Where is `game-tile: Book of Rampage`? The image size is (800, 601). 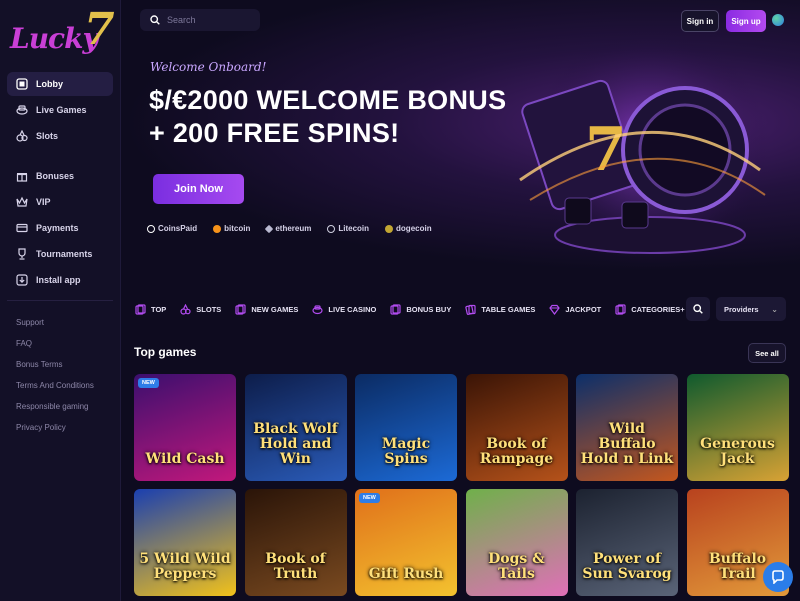
game-tile: Book of Rampage is located at coordinates (516, 427).